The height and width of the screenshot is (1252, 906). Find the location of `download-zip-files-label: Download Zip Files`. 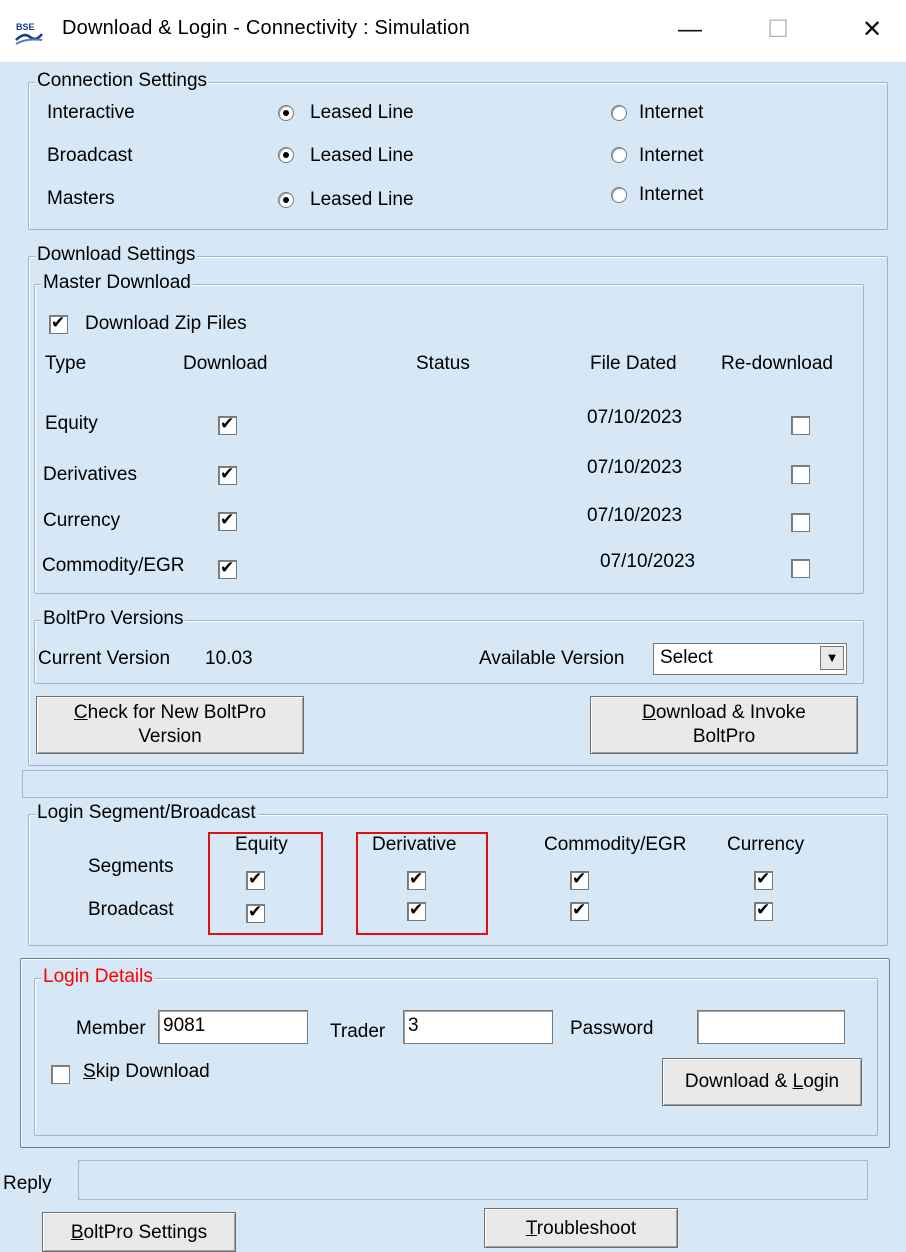

download-zip-files-label: Download Zip Files is located at coordinates (166, 324).